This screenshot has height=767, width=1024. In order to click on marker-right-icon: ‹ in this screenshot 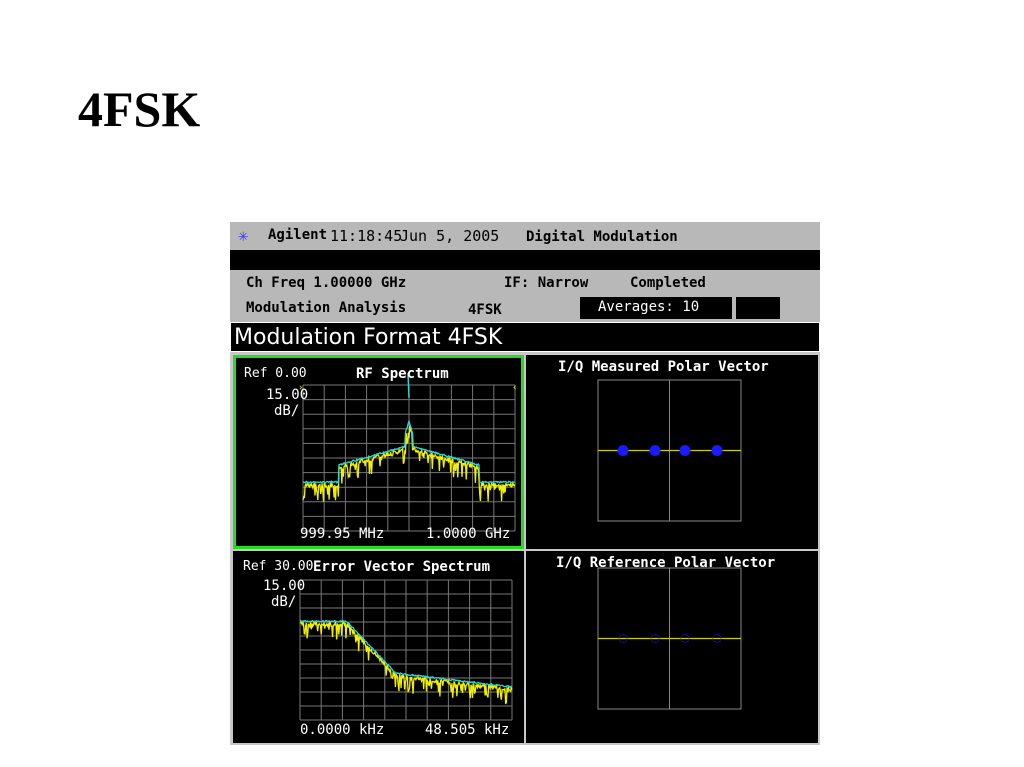, I will do `click(514, 388)`.